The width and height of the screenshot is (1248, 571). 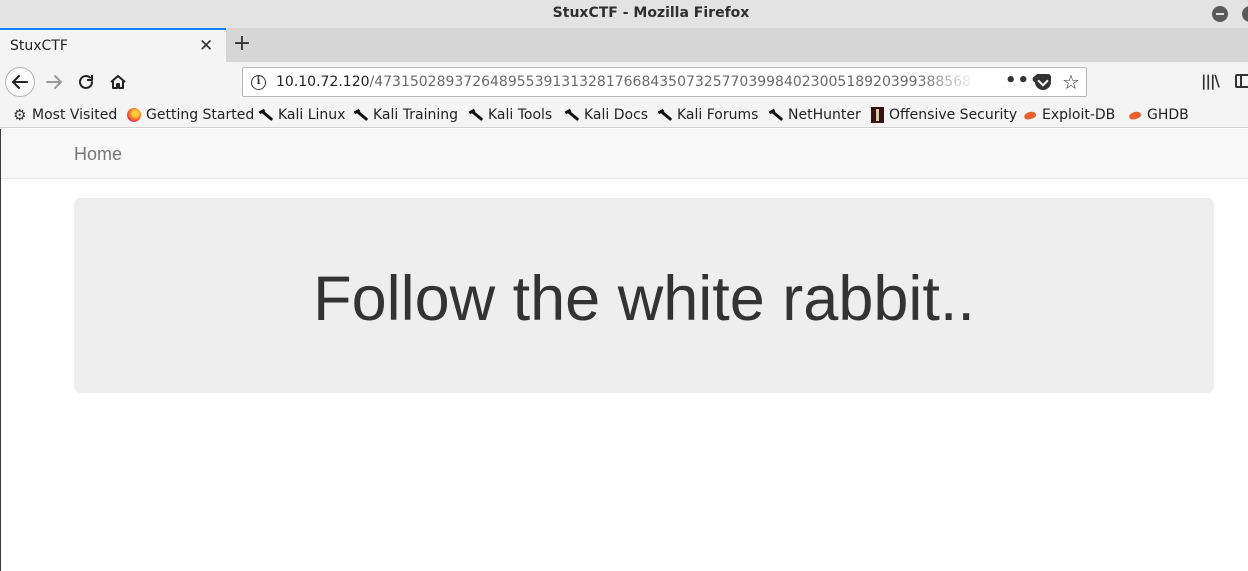 What do you see at coordinates (953, 115) in the screenshot?
I see `bookmark-label: Offensive Security` at bounding box center [953, 115].